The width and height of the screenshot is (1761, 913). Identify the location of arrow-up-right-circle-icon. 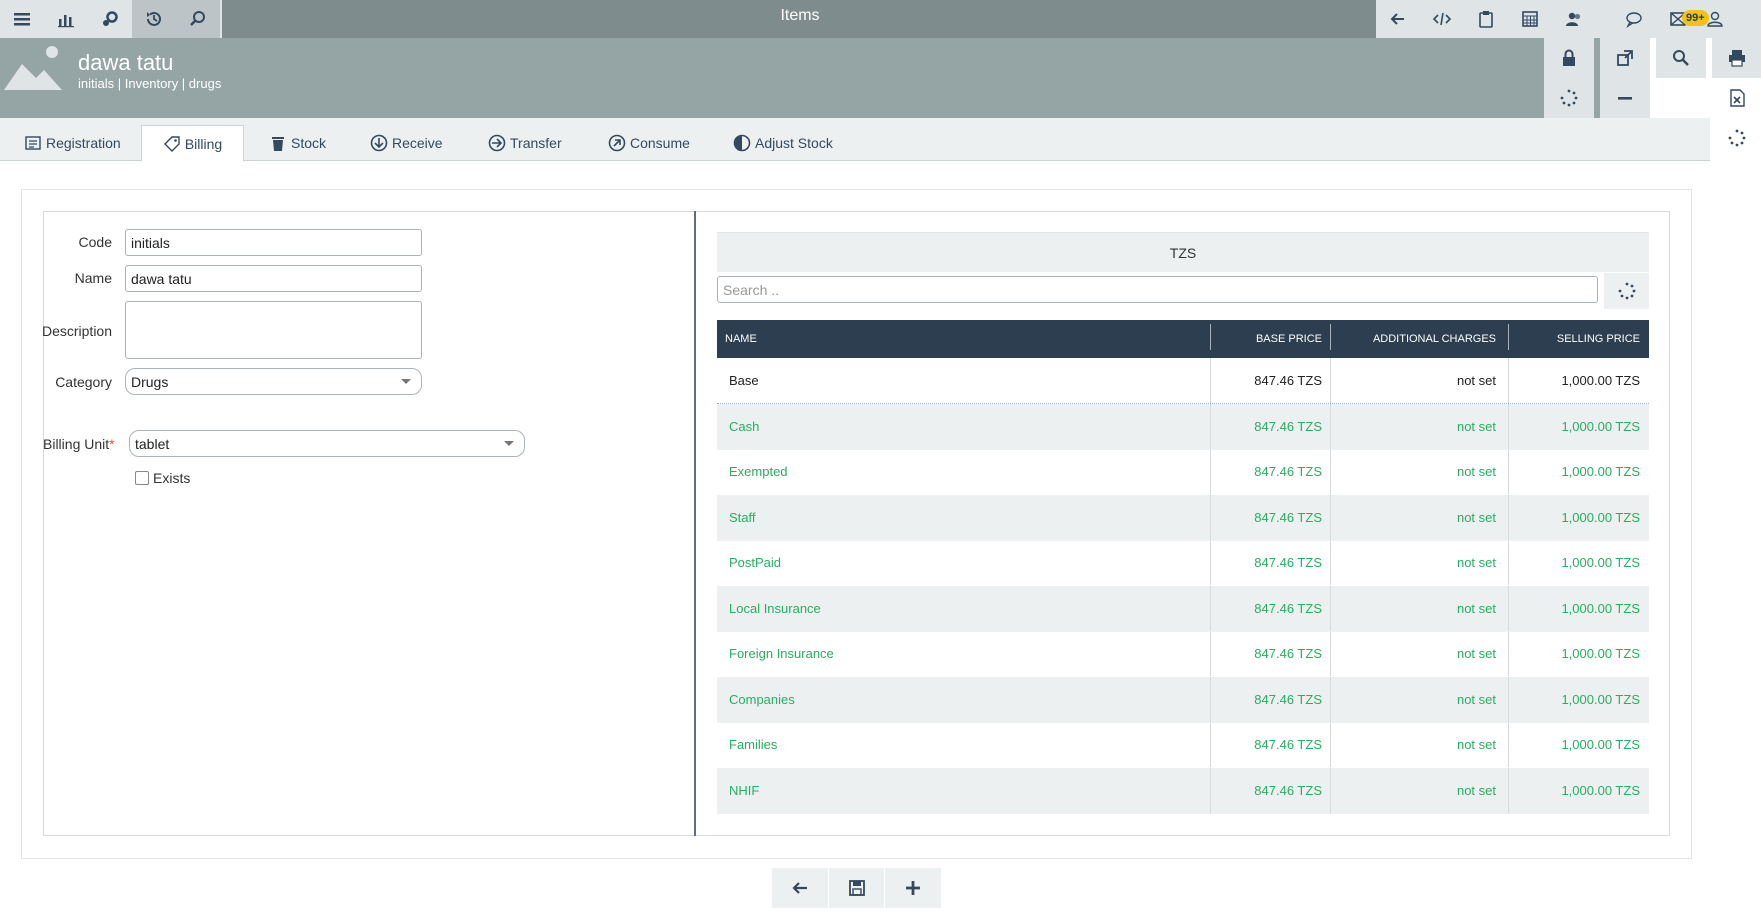
(617, 143).